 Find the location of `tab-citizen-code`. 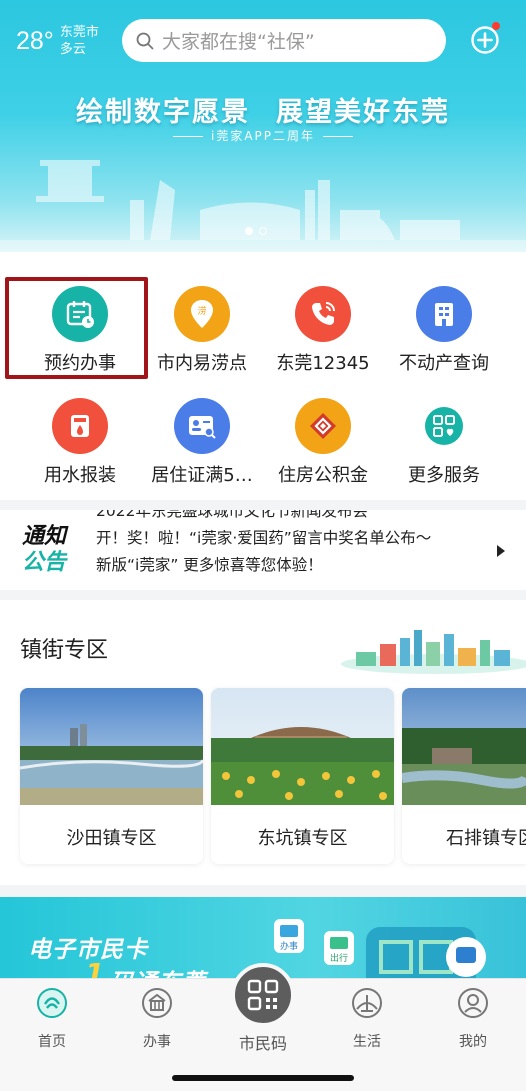

tab-citizen-code is located at coordinates (263, 995).